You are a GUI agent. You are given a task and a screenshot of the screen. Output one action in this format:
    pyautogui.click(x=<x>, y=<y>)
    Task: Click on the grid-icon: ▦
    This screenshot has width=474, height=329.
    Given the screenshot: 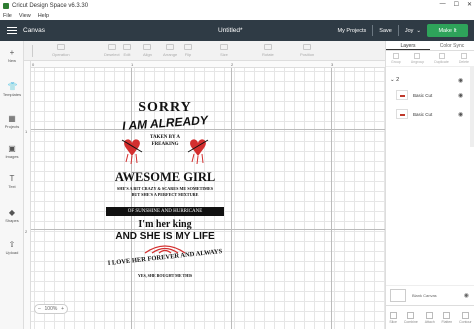 What is the action you would take?
    pyautogui.click(x=12, y=118)
    